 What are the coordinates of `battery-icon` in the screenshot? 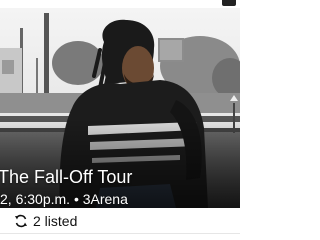 It's located at (229, 3).